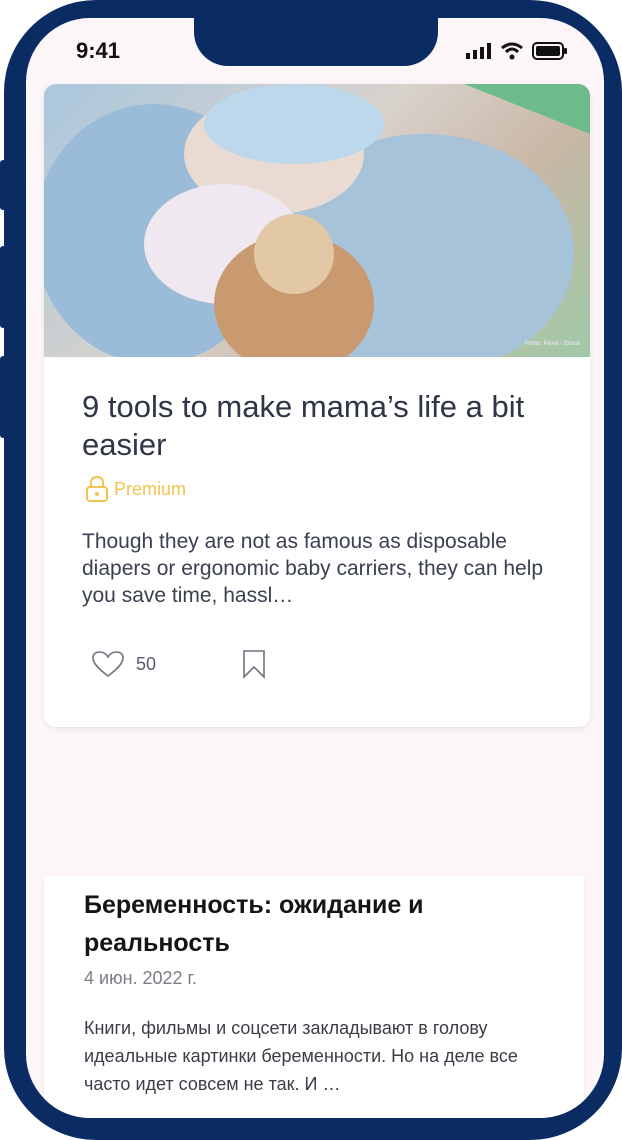 The width and height of the screenshot is (622, 1140). Describe the element at coordinates (512, 51) in the screenshot. I see `wifi-icon` at that location.